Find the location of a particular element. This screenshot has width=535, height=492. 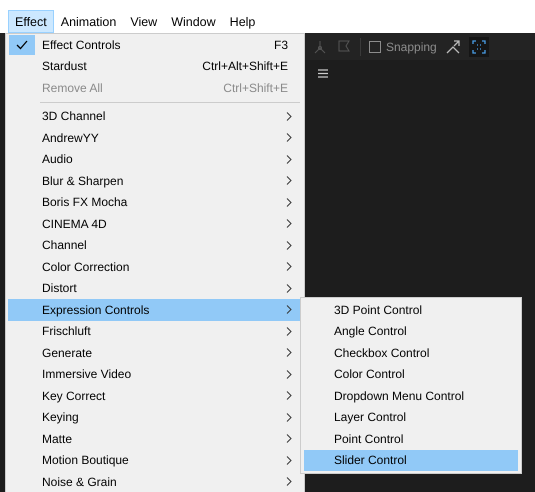

snapping-checkbox: Snapping is located at coordinates (403, 47).